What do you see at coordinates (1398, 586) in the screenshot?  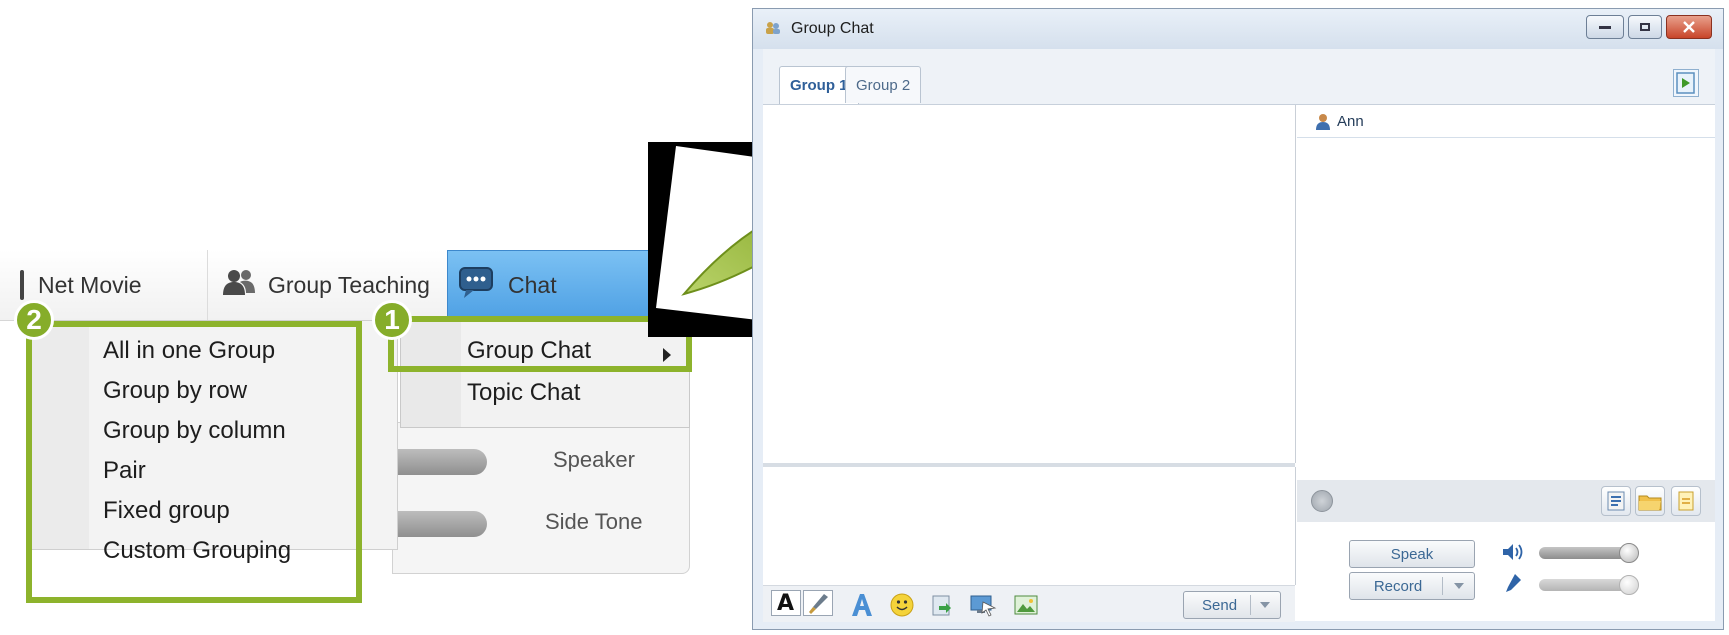 I see `record-label: Record` at bounding box center [1398, 586].